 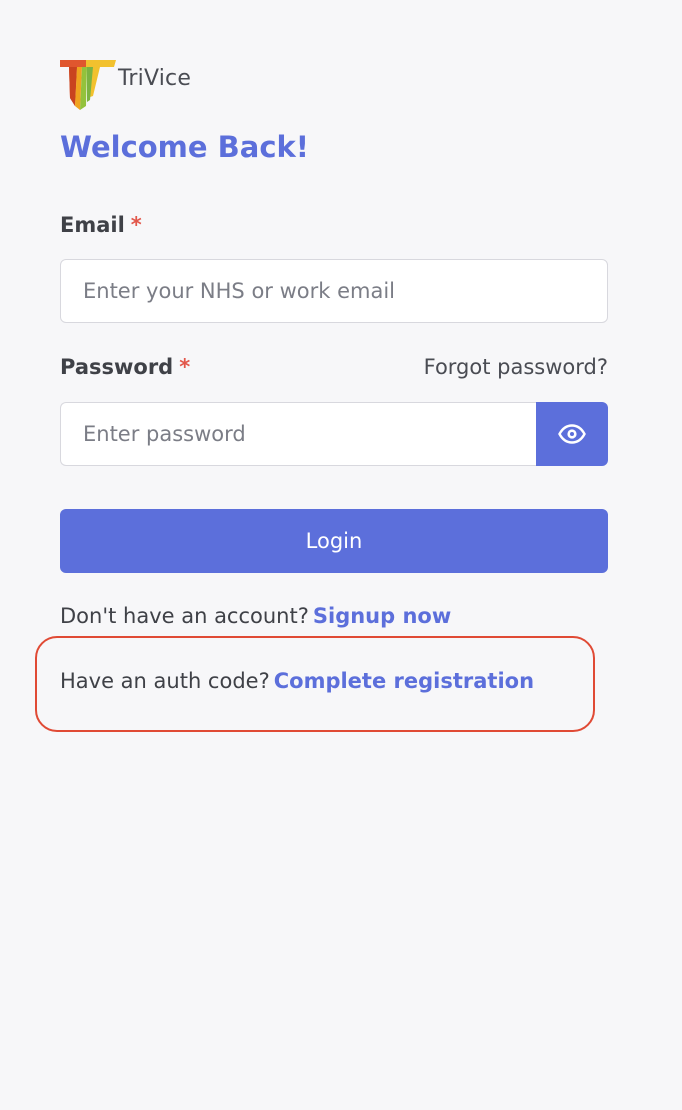 I want to click on auth-code-line: Have an auth code? Complete registration, so click(x=297, y=681).